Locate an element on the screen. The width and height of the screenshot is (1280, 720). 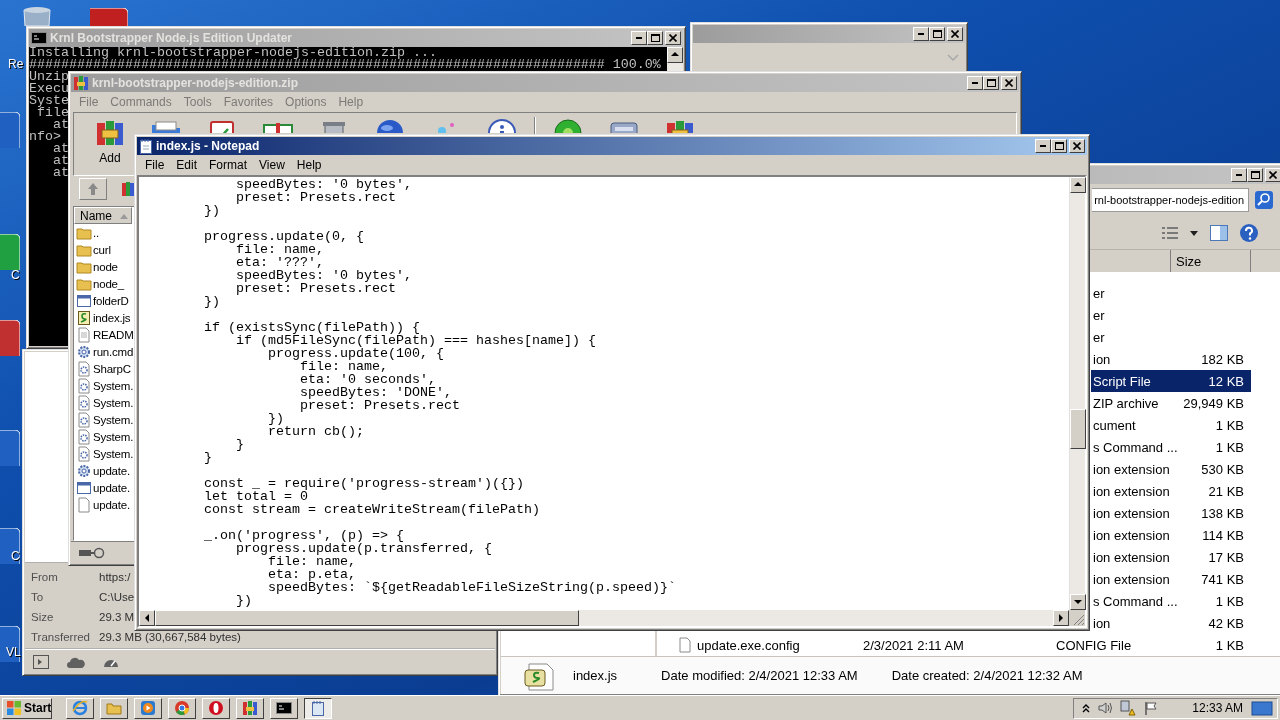
address-field: rnl-bootstrapper-nodejs-edition is located at coordinates (1170, 200).